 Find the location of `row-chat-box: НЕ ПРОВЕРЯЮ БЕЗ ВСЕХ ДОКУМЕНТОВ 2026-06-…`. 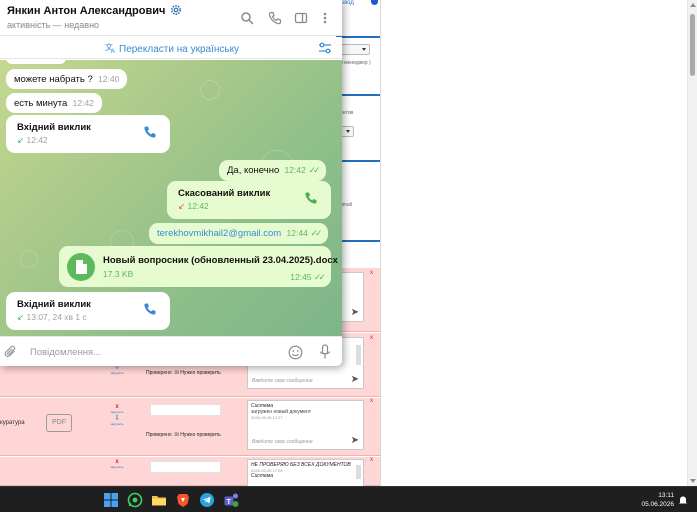

row-chat-box: НЕ ПРОВЕРЯЮ БЕЗ ВСЕХ ДОКУМЕНТОВ 2026-06-… is located at coordinates (305, 472).